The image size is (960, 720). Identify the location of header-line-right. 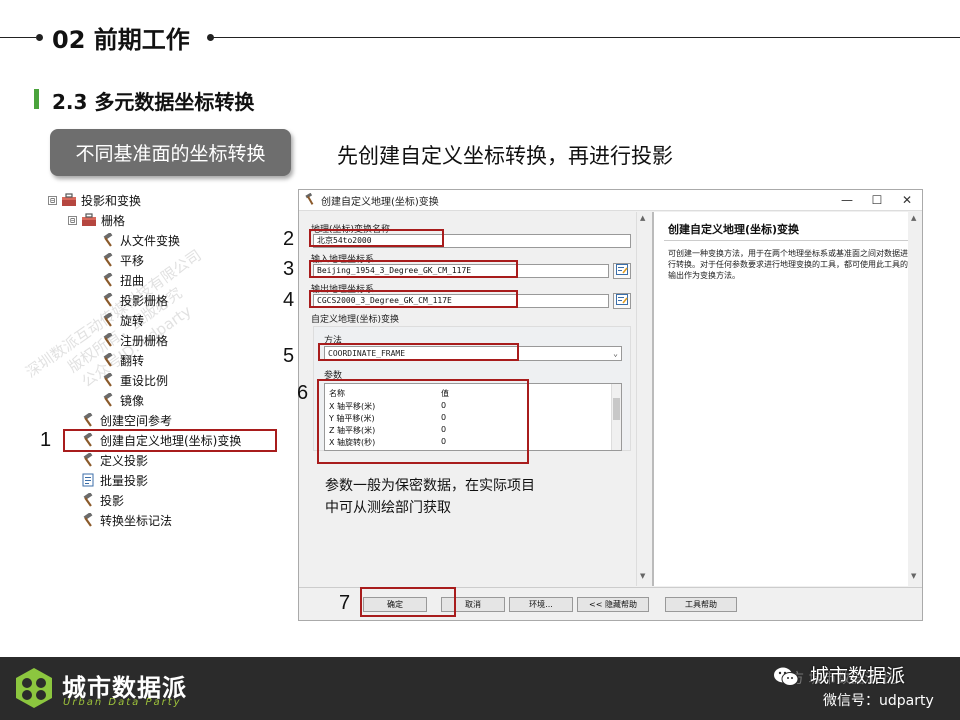
(586, 37).